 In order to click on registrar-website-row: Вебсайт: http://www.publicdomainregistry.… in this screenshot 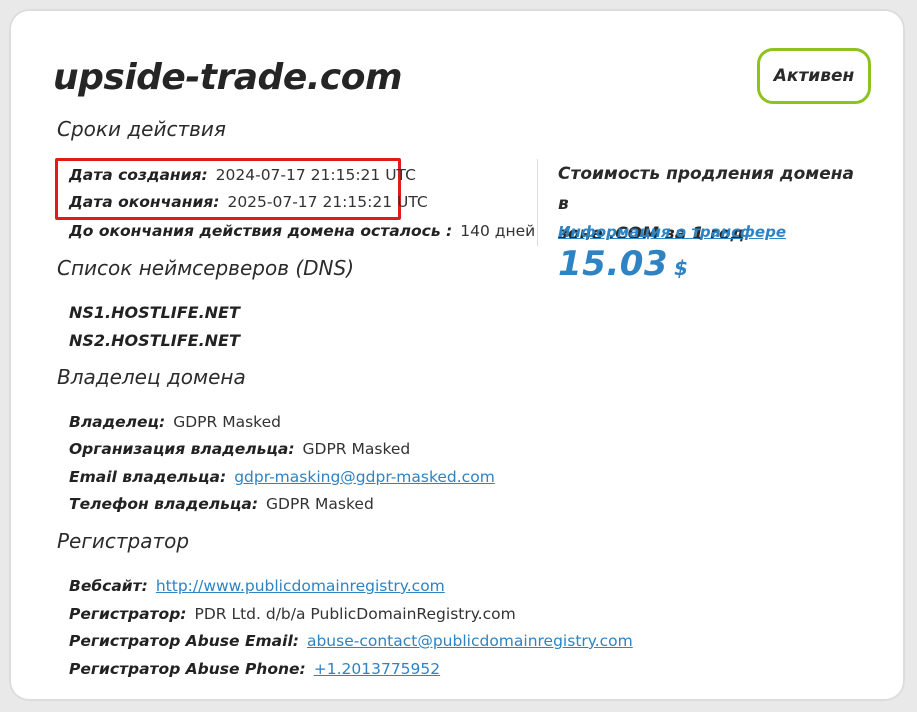, I will do `click(257, 586)`.